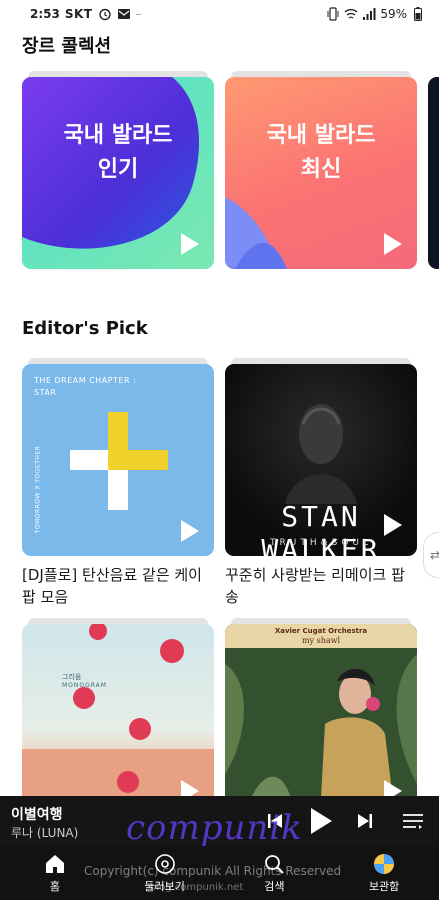 This screenshot has height=900, width=439. Describe the element at coordinates (274, 886) in the screenshot. I see `nav-search-label: 검색` at that location.